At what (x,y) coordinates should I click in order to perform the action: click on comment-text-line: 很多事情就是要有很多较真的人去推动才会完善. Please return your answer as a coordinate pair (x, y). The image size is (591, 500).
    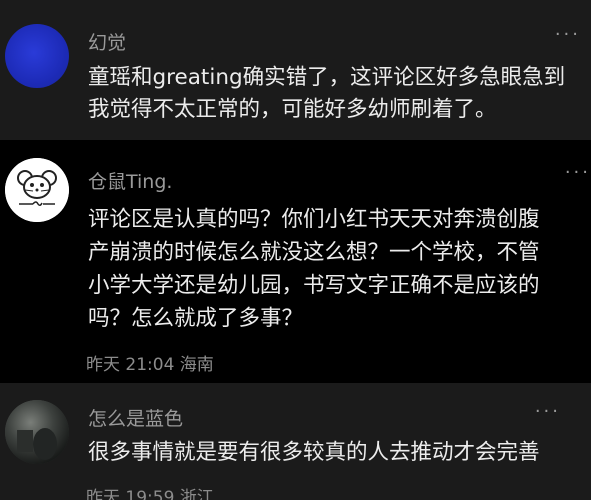
    Looking at the image, I should click on (314, 452).